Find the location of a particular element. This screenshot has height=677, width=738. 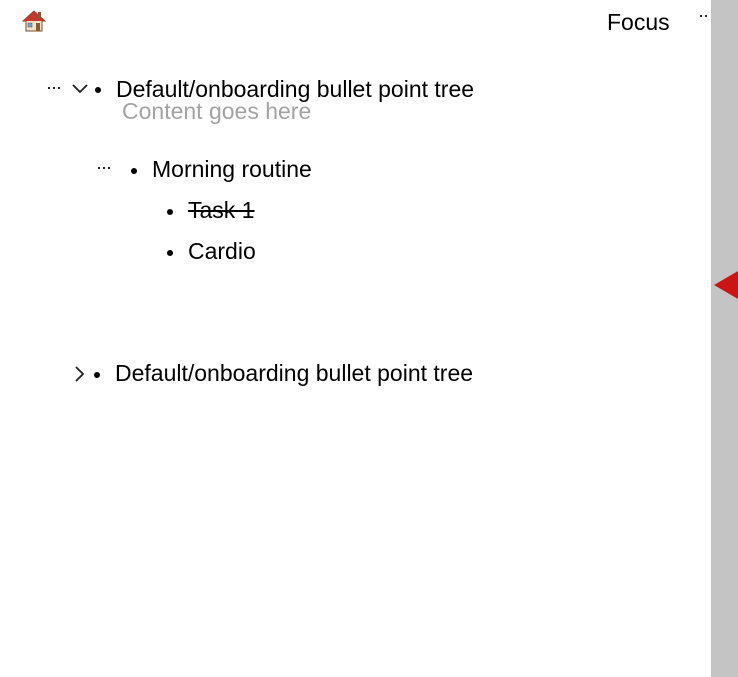

list-item-done: Task 1 is located at coordinates (221, 210).